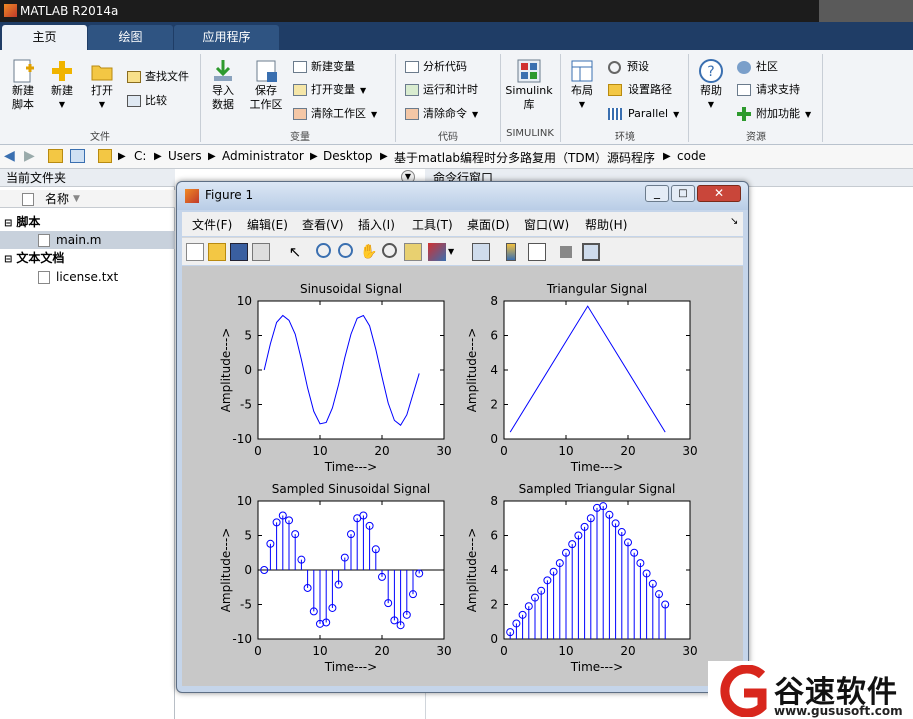 Image resolution: width=913 pixels, height=719 pixels. I want to click on community-label: 社区, so click(767, 66).